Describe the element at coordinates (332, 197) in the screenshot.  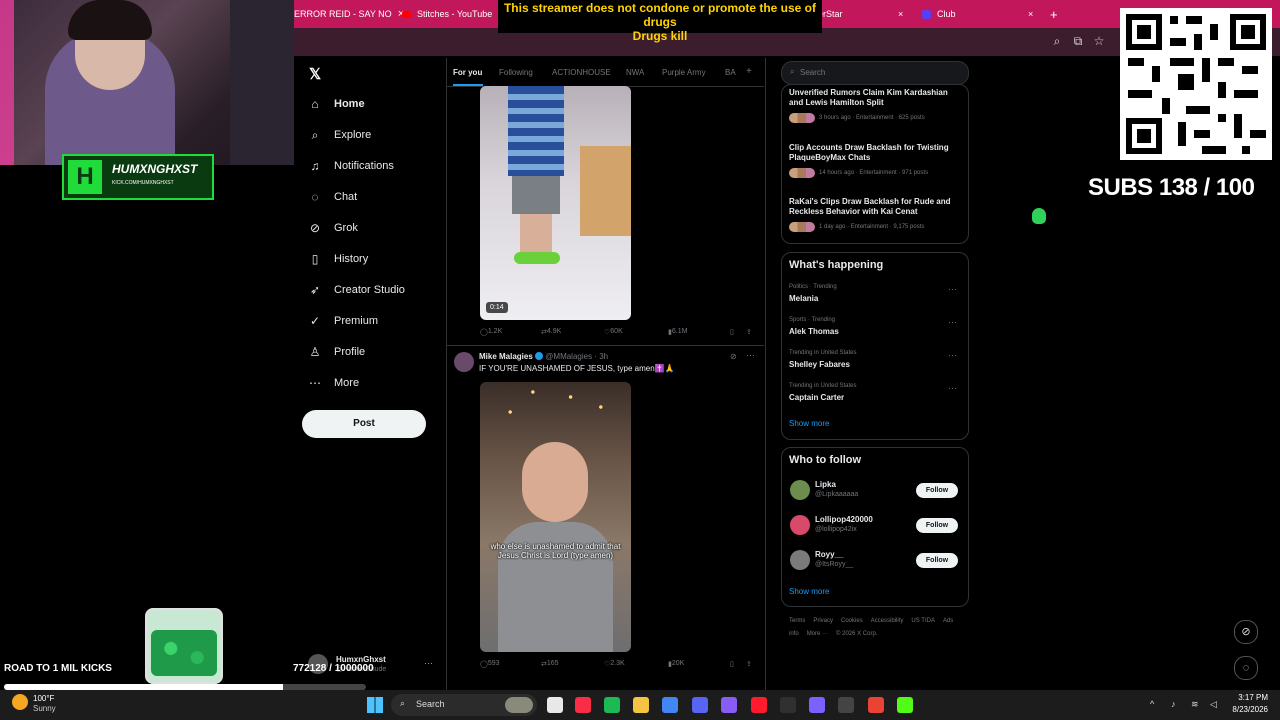
I see `sidebar-item-chat: ◌ Chat` at that location.